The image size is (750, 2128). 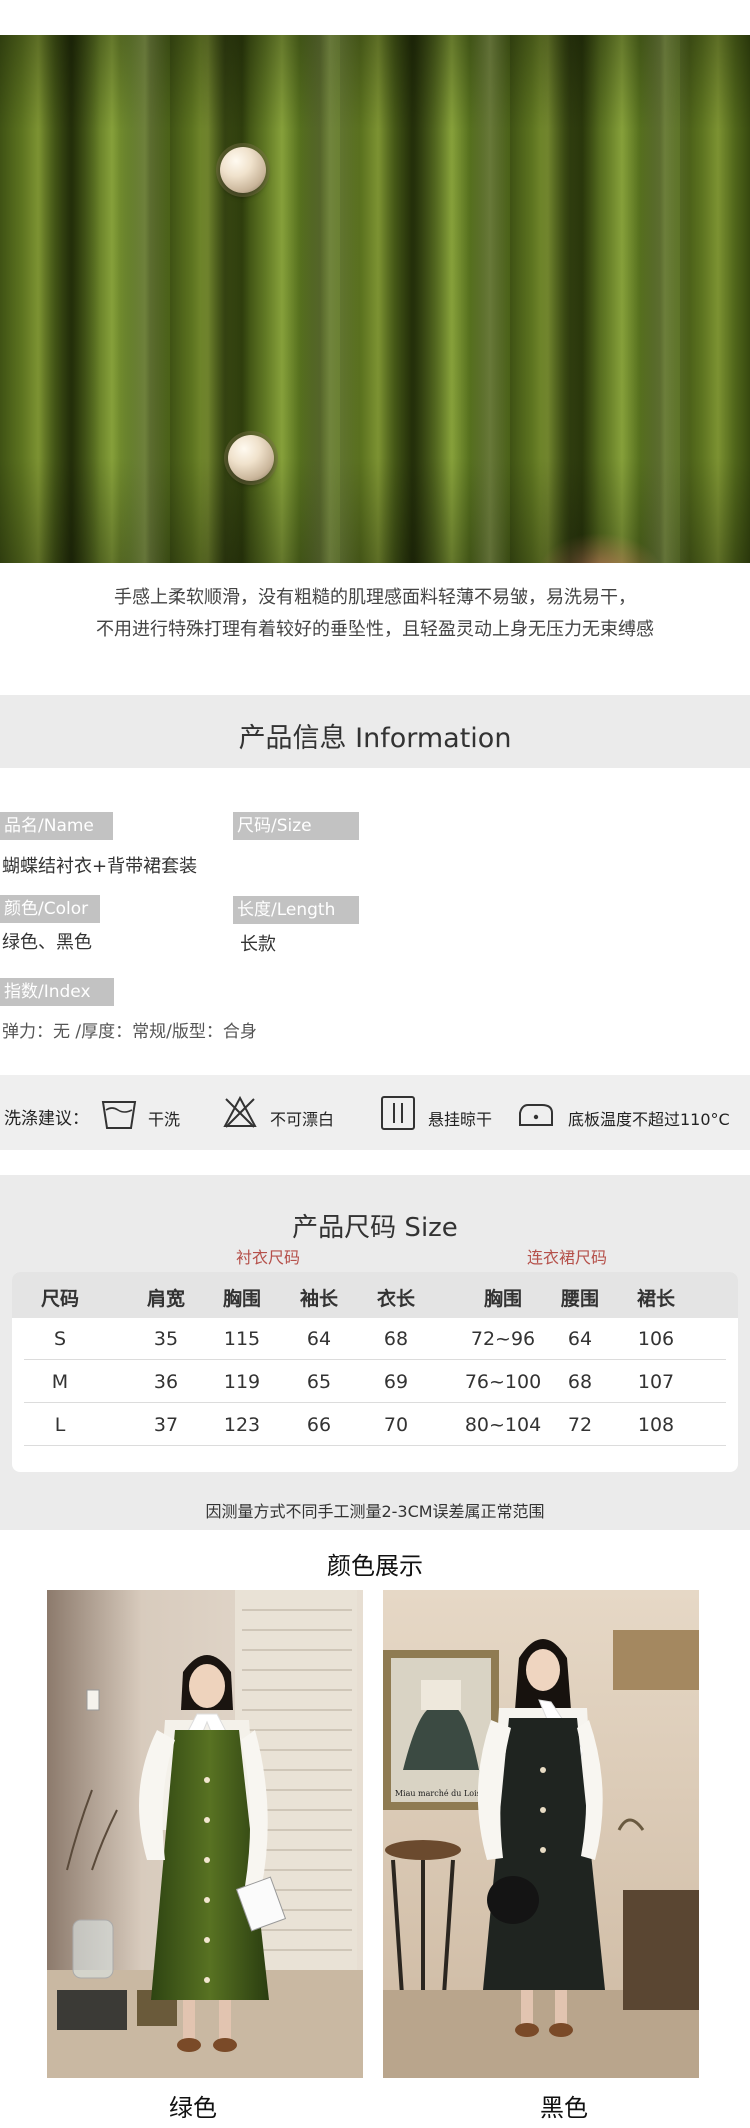 What do you see at coordinates (242, 1382) in the screenshot?
I see `table-cell: 119` at bounding box center [242, 1382].